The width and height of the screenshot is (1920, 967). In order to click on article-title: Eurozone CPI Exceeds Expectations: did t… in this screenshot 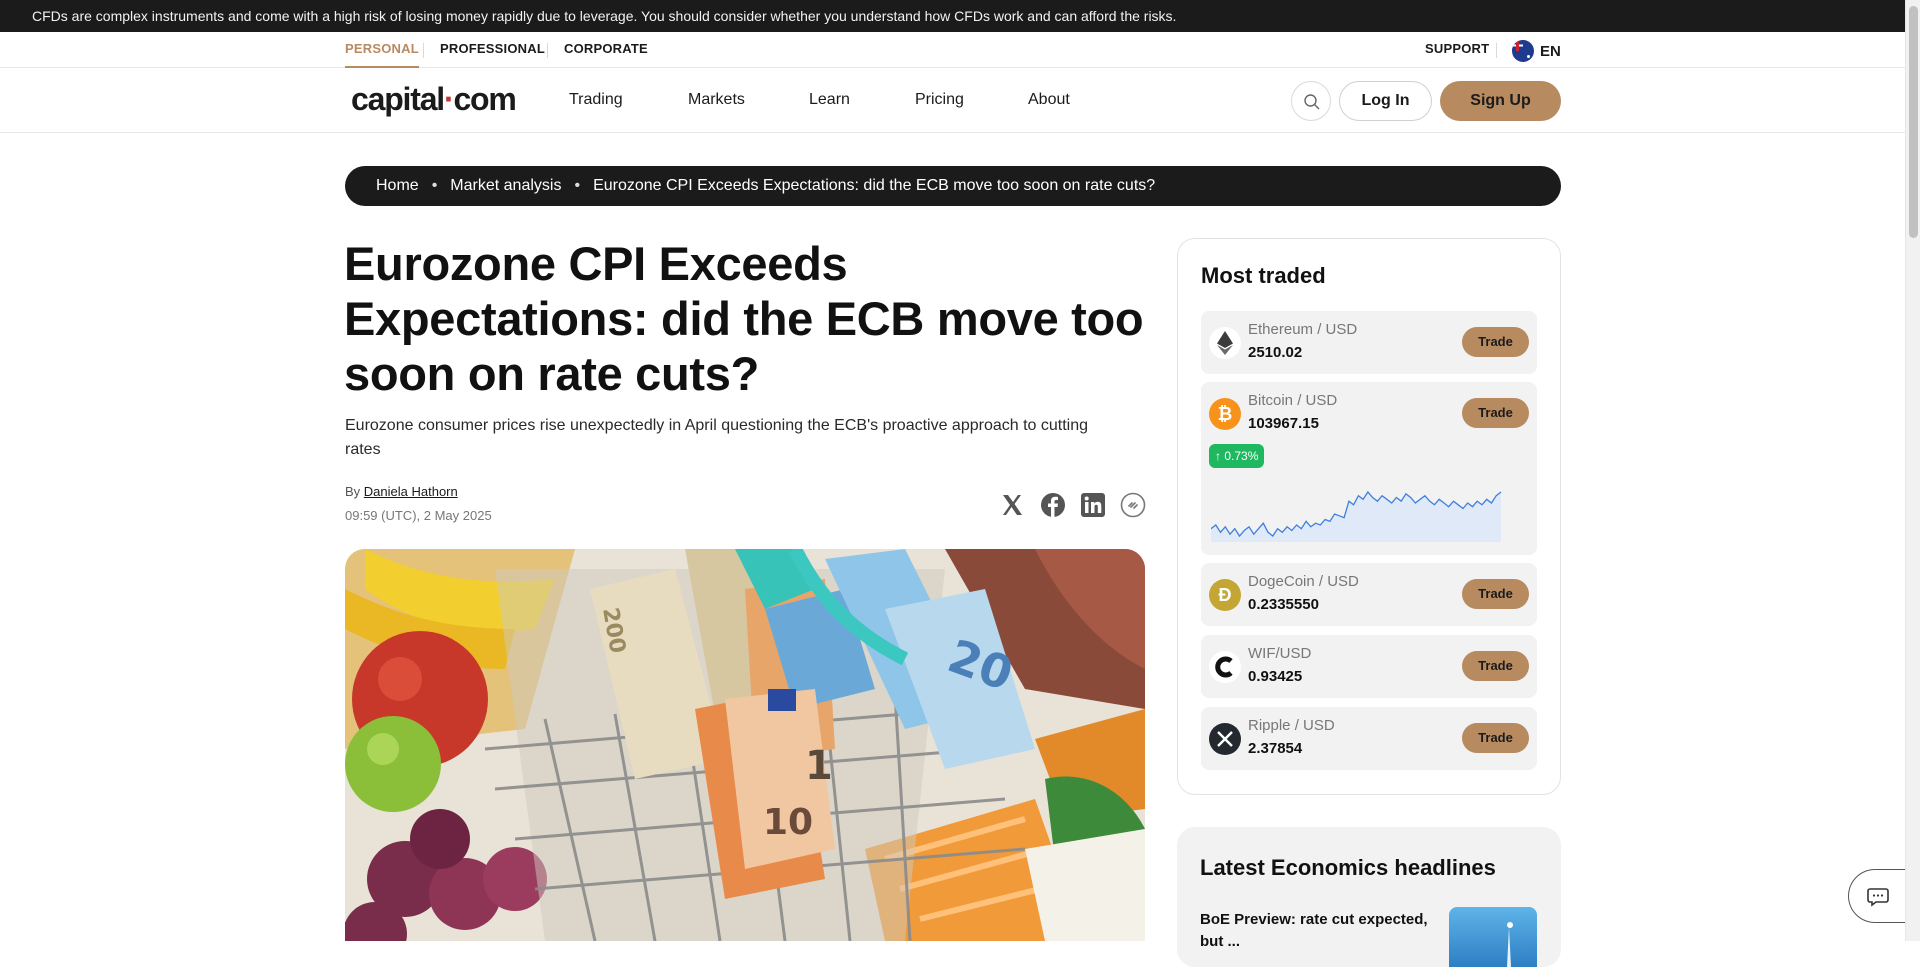, I will do `click(744, 318)`.